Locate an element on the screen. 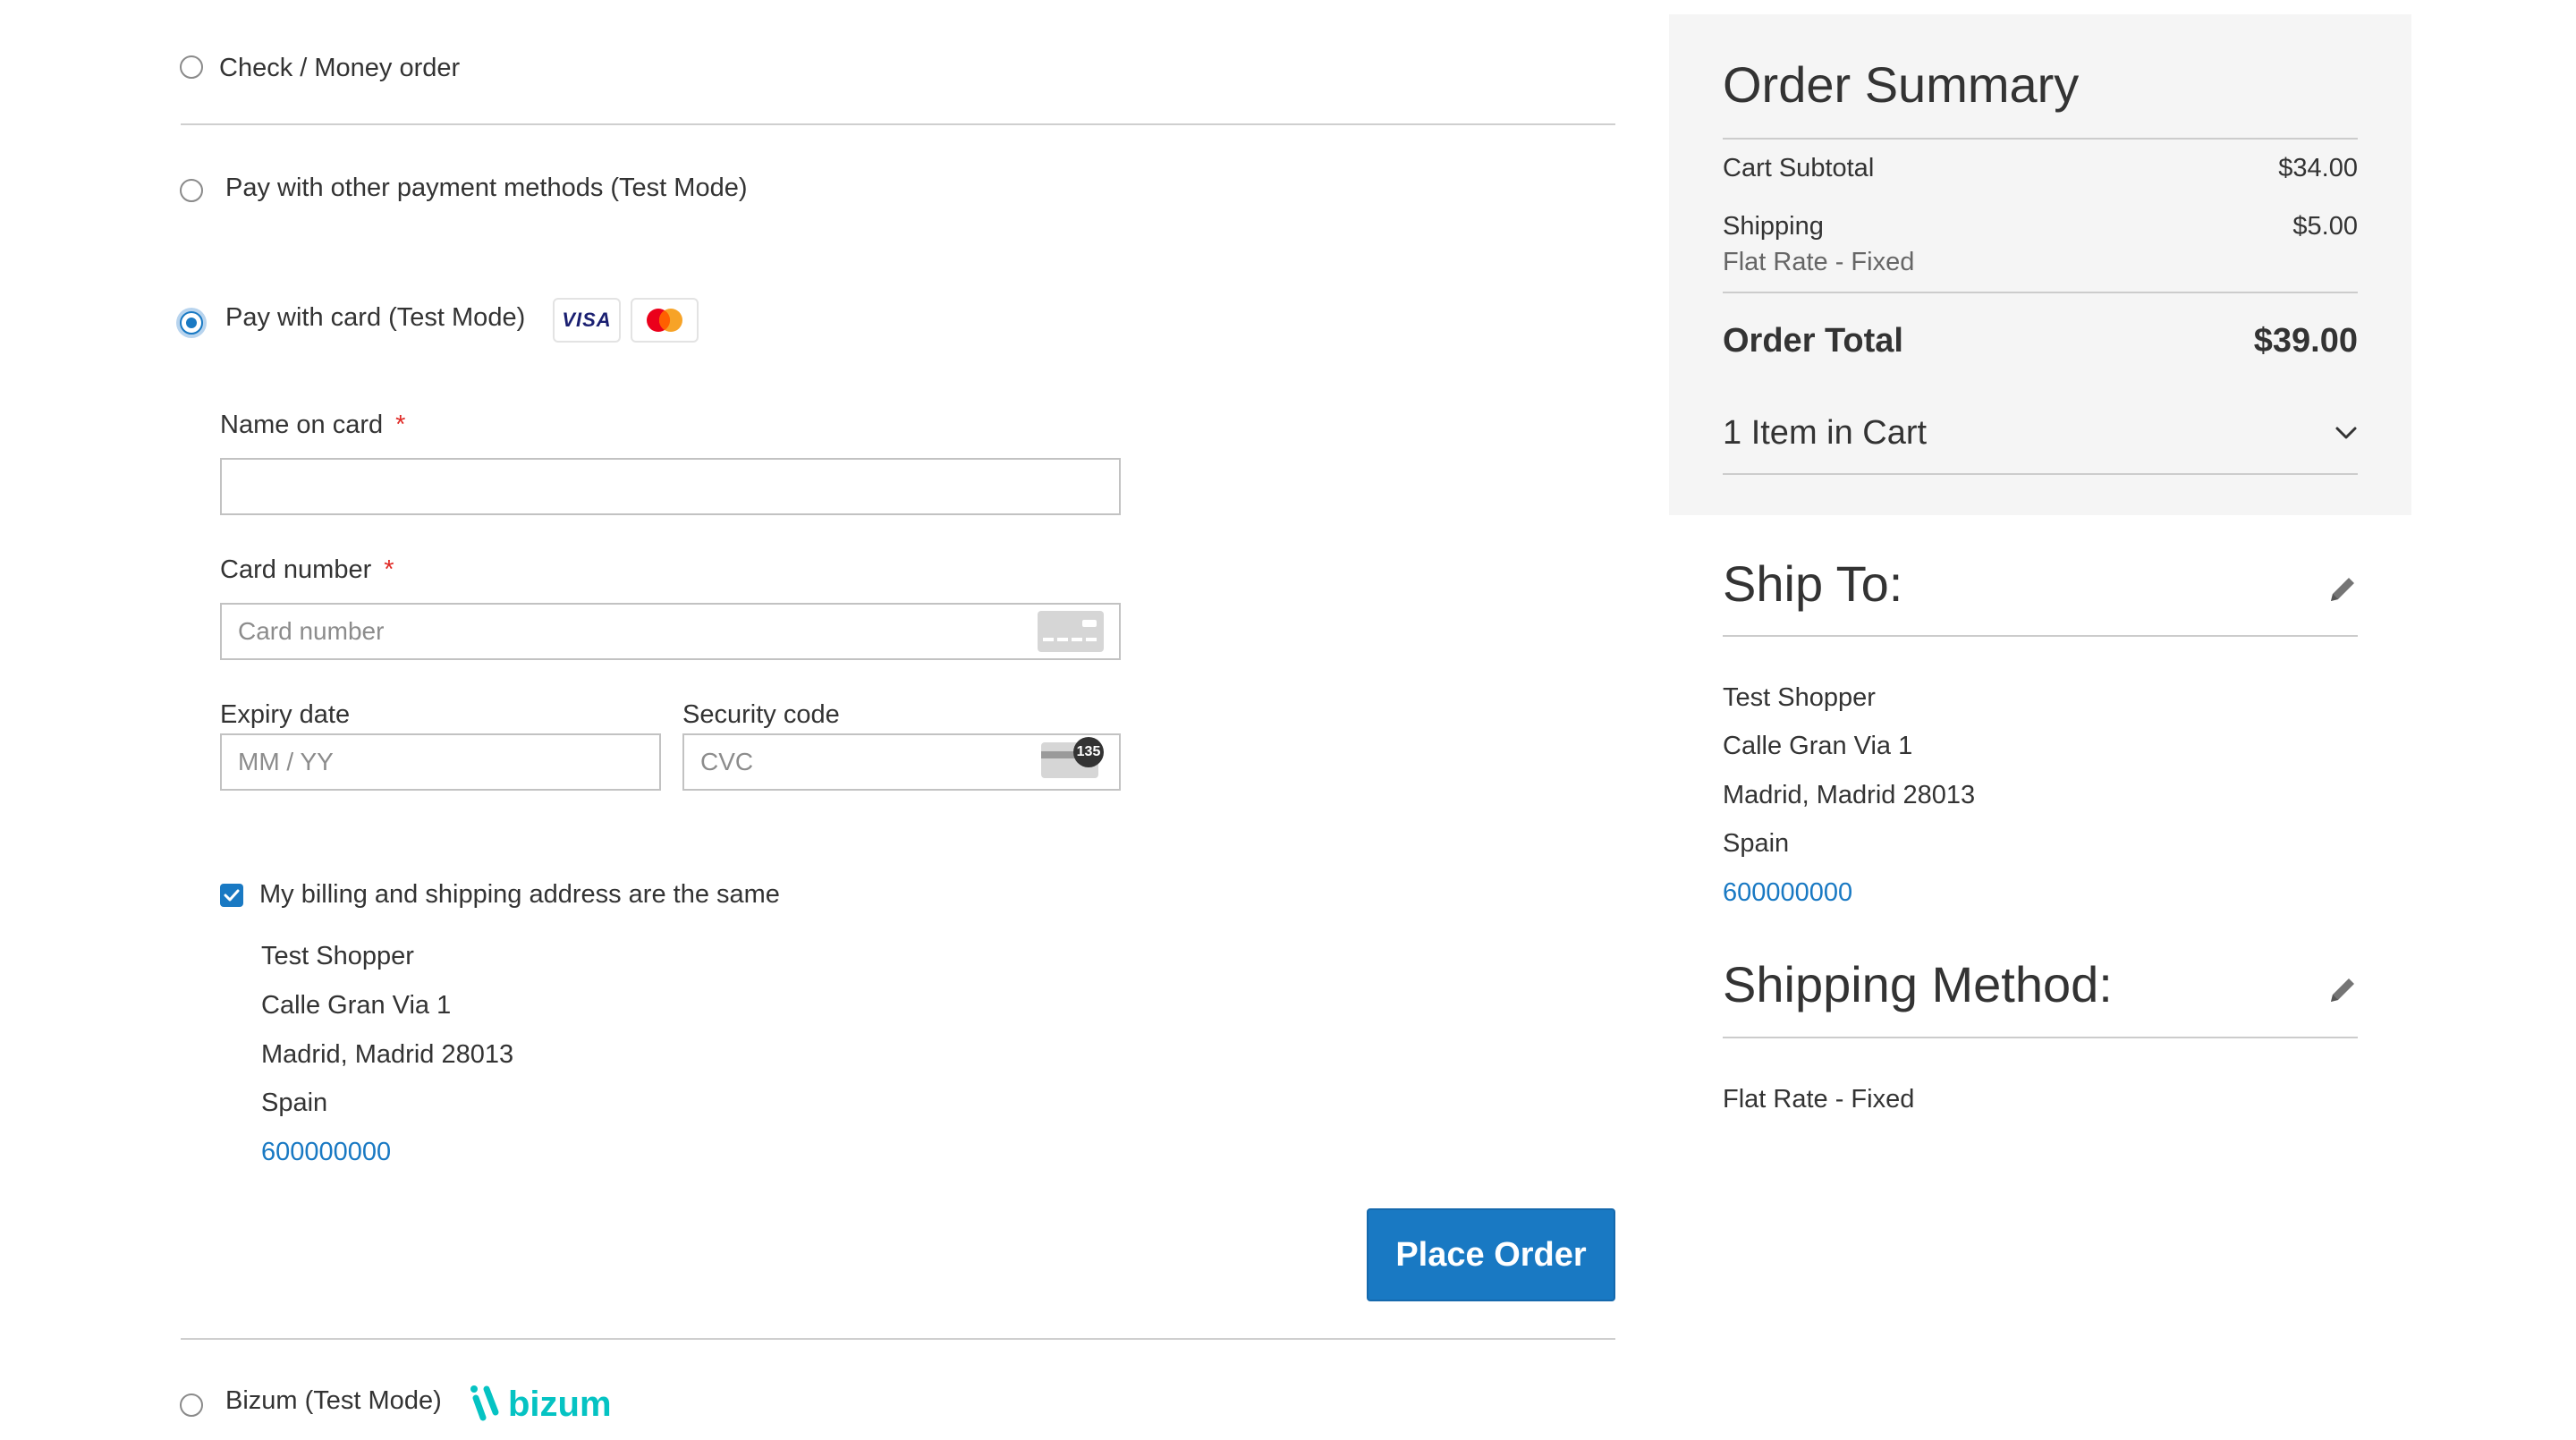 This screenshot has width=2576, height=1440. bizum-logo-text: bizum is located at coordinates (560, 1404).